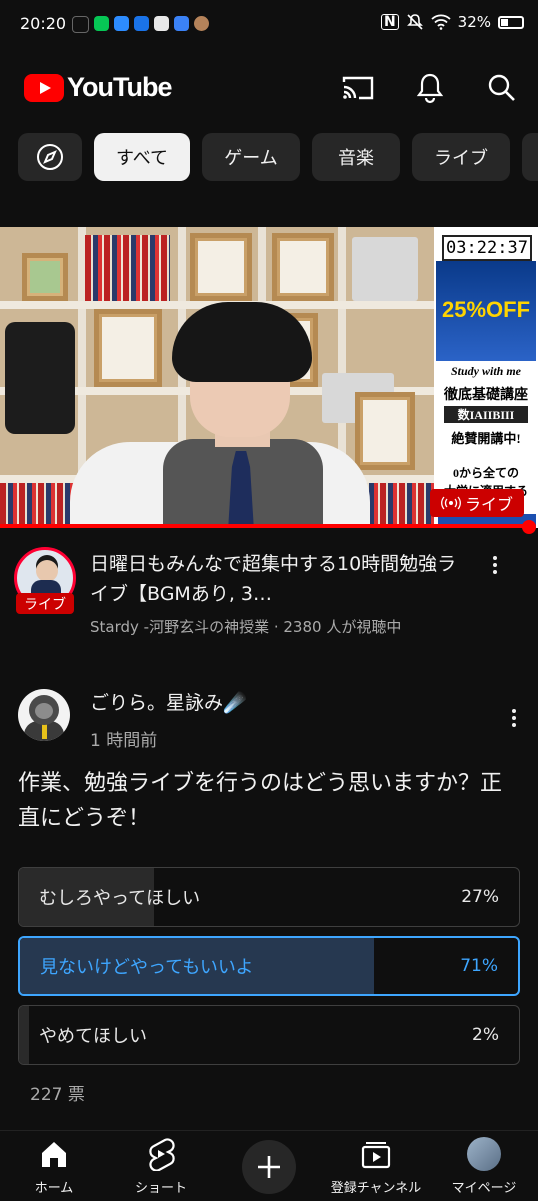 This screenshot has height=1201, width=538. What do you see at coordinates (269, 88) in the screenshot?
I see `top-app-bar: YouTube` at bounding box center [269, 88].